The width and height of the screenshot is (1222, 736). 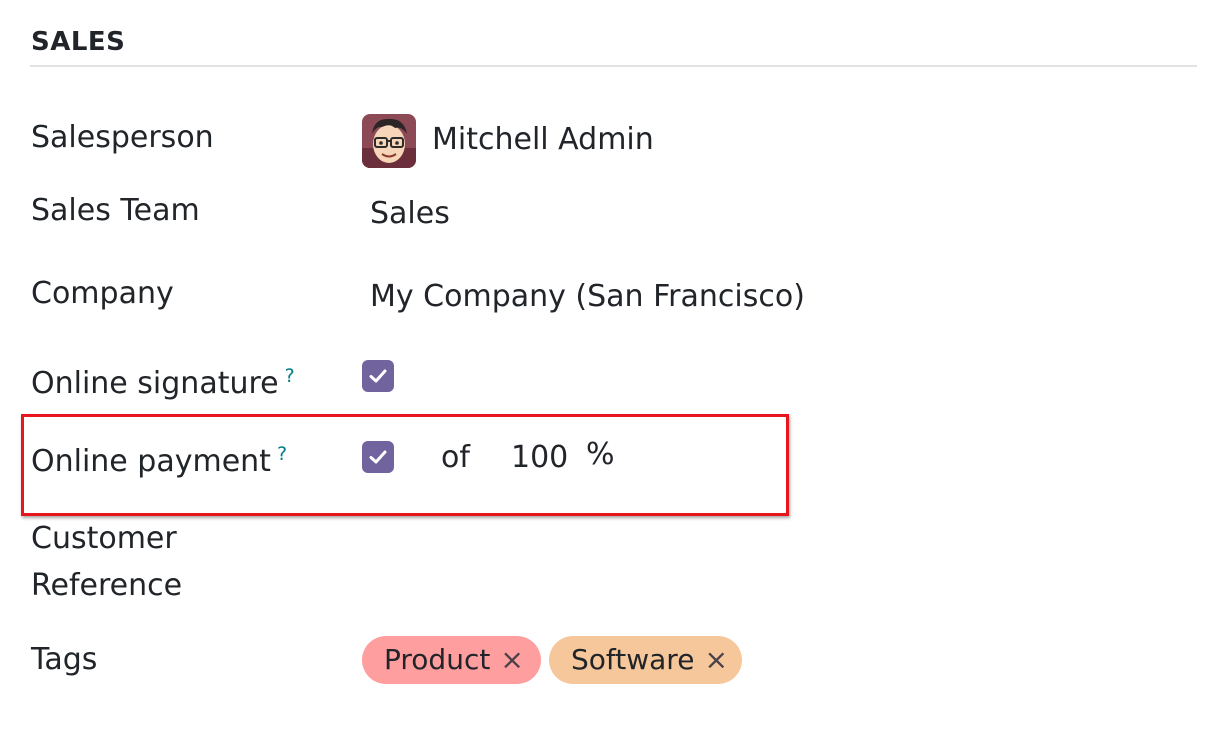 I want to click on online-signature-checkbox, so click(x=378, y=376).